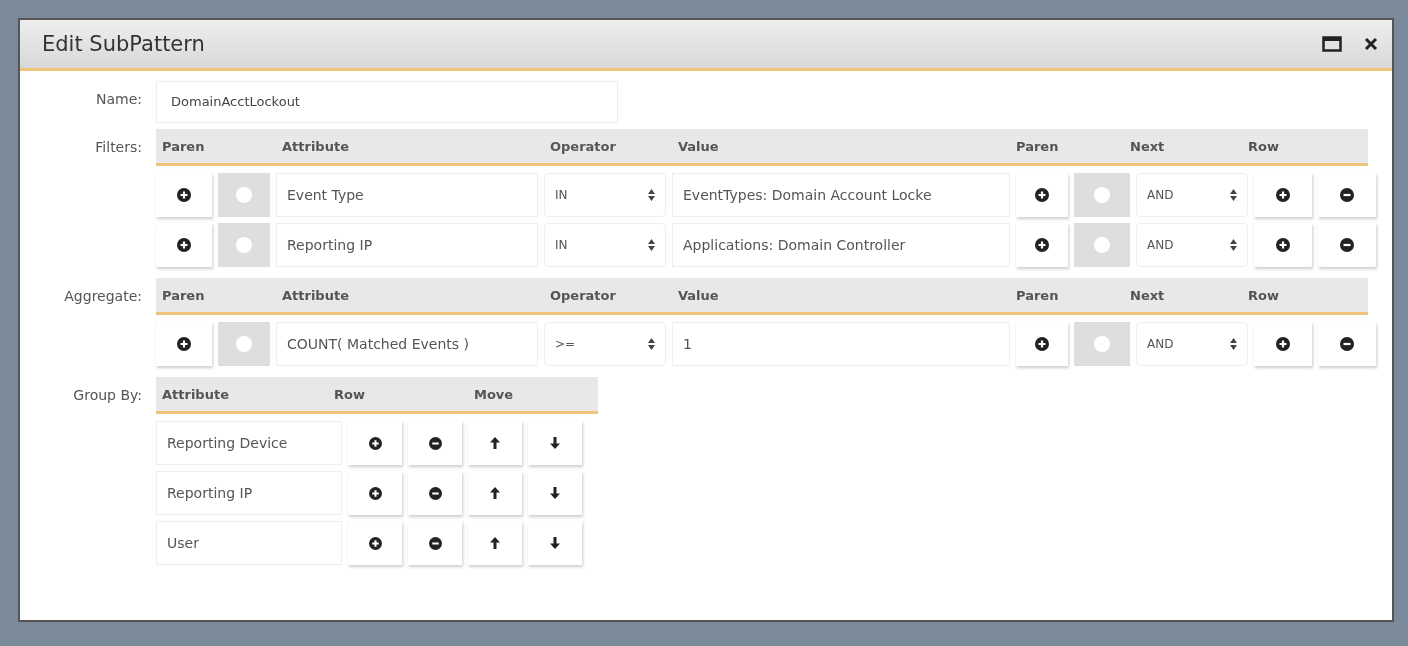  I want to click on value-field: Applications: Domain Controller, so click(841, 245).